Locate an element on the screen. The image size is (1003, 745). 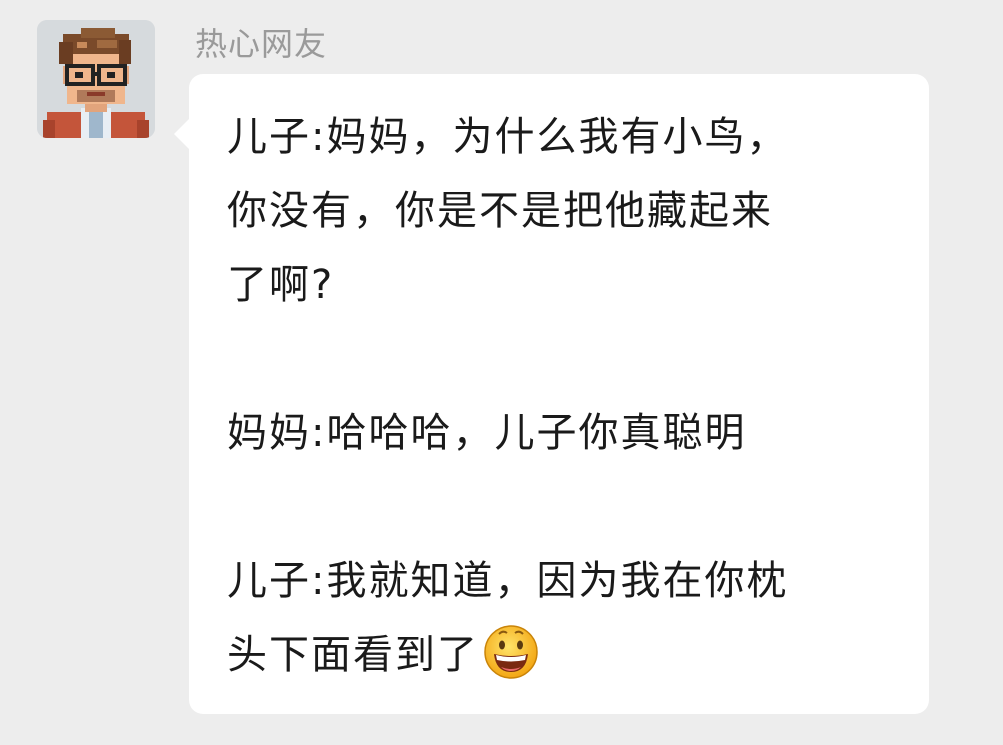
pixel-avatar-icon is located at coordinates (96, 79).